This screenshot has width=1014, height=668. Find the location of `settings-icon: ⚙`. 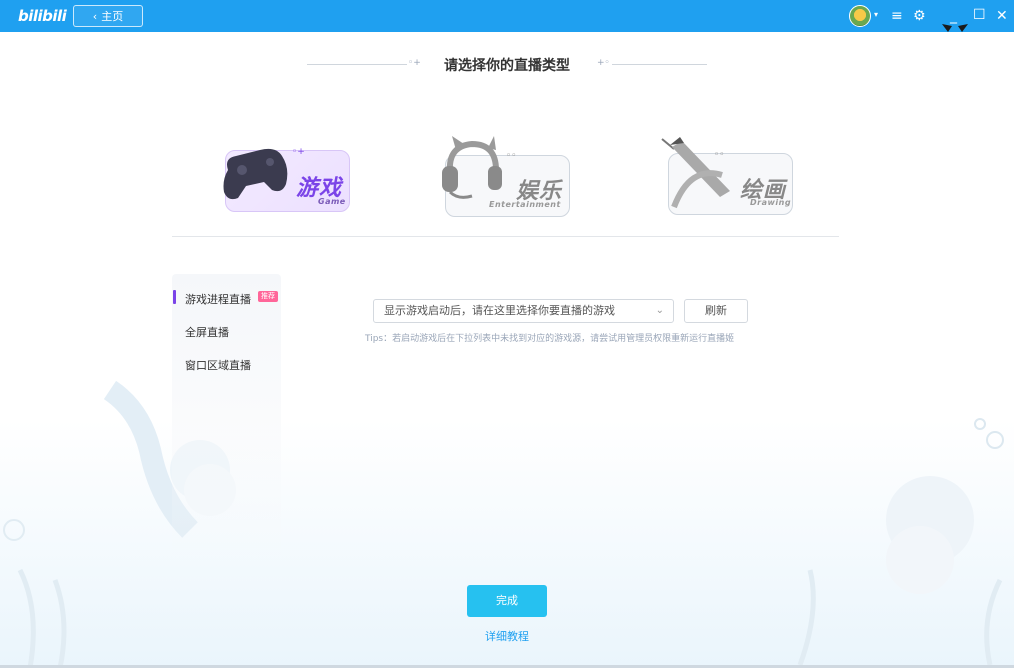

settings-icon: ⚙ is located at coordinates (919, 16).